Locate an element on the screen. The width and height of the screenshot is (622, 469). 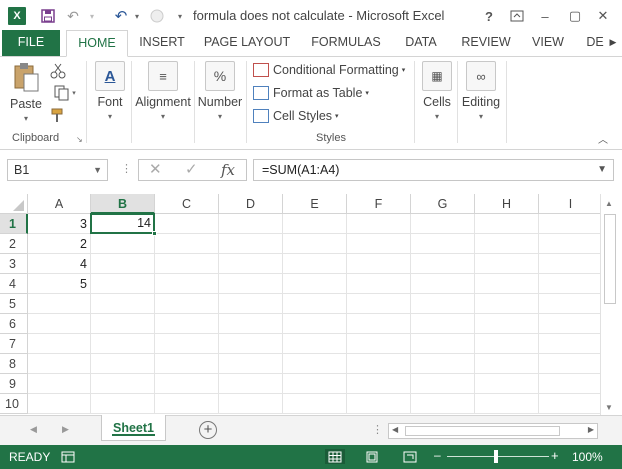
cell-e9 is located at coordinates (315, 384).